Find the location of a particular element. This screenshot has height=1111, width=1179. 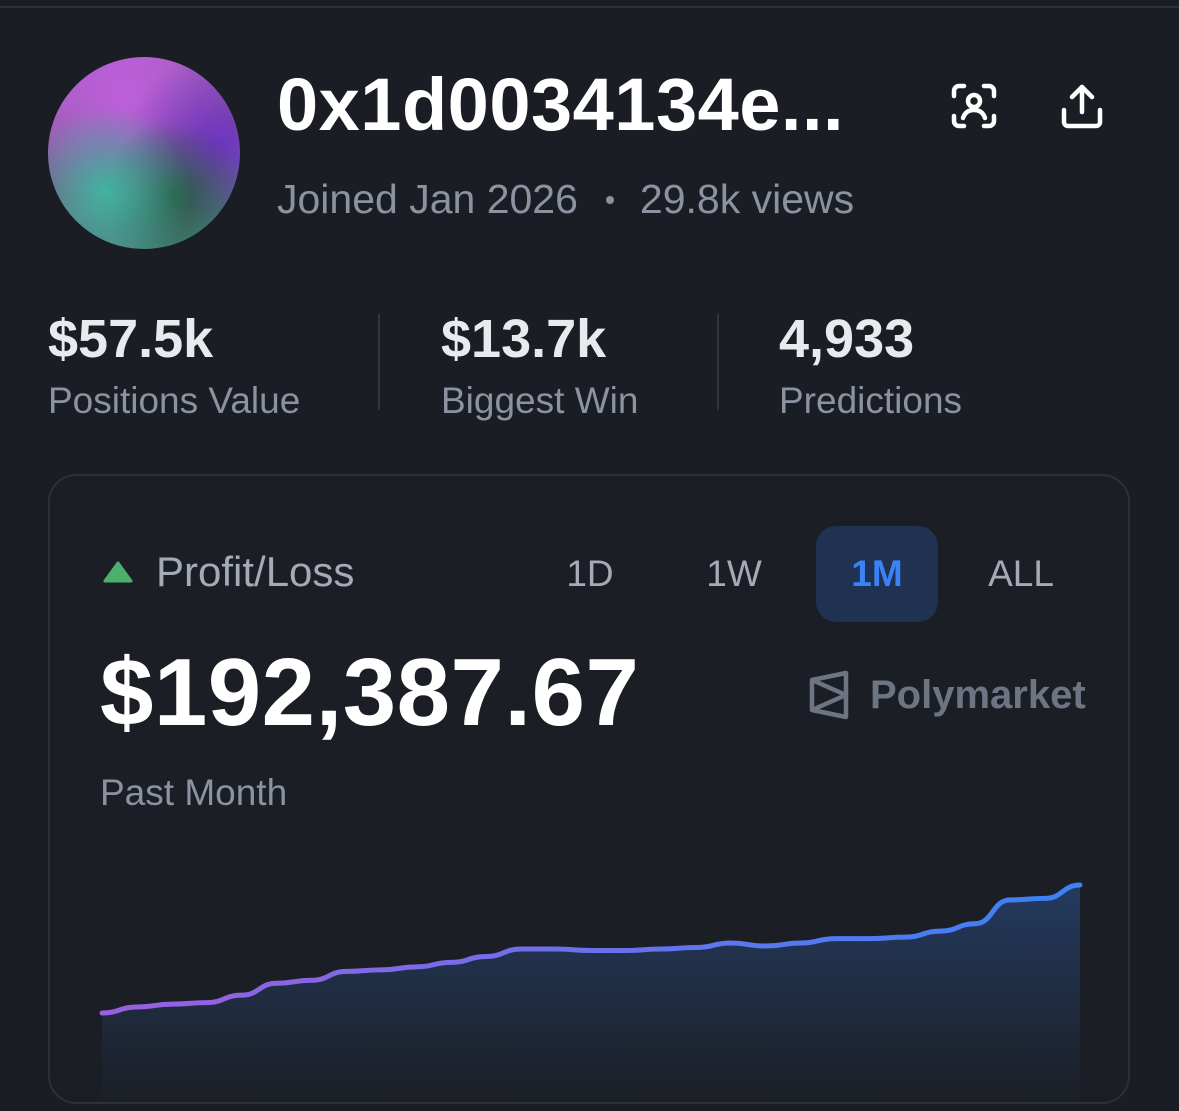

triangle-up-icon is located at coordinates (118, 572).